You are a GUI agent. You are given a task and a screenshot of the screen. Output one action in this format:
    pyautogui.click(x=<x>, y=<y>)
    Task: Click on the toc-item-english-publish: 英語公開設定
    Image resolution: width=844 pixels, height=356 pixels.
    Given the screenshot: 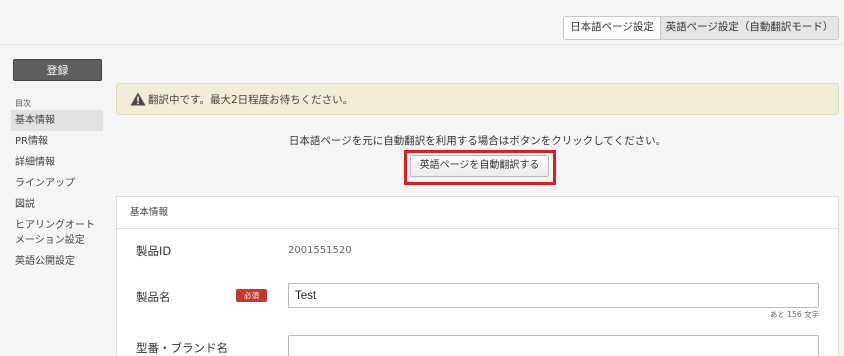 What is the action you would take?
    pyautogui.click(x=57, y=261)
    